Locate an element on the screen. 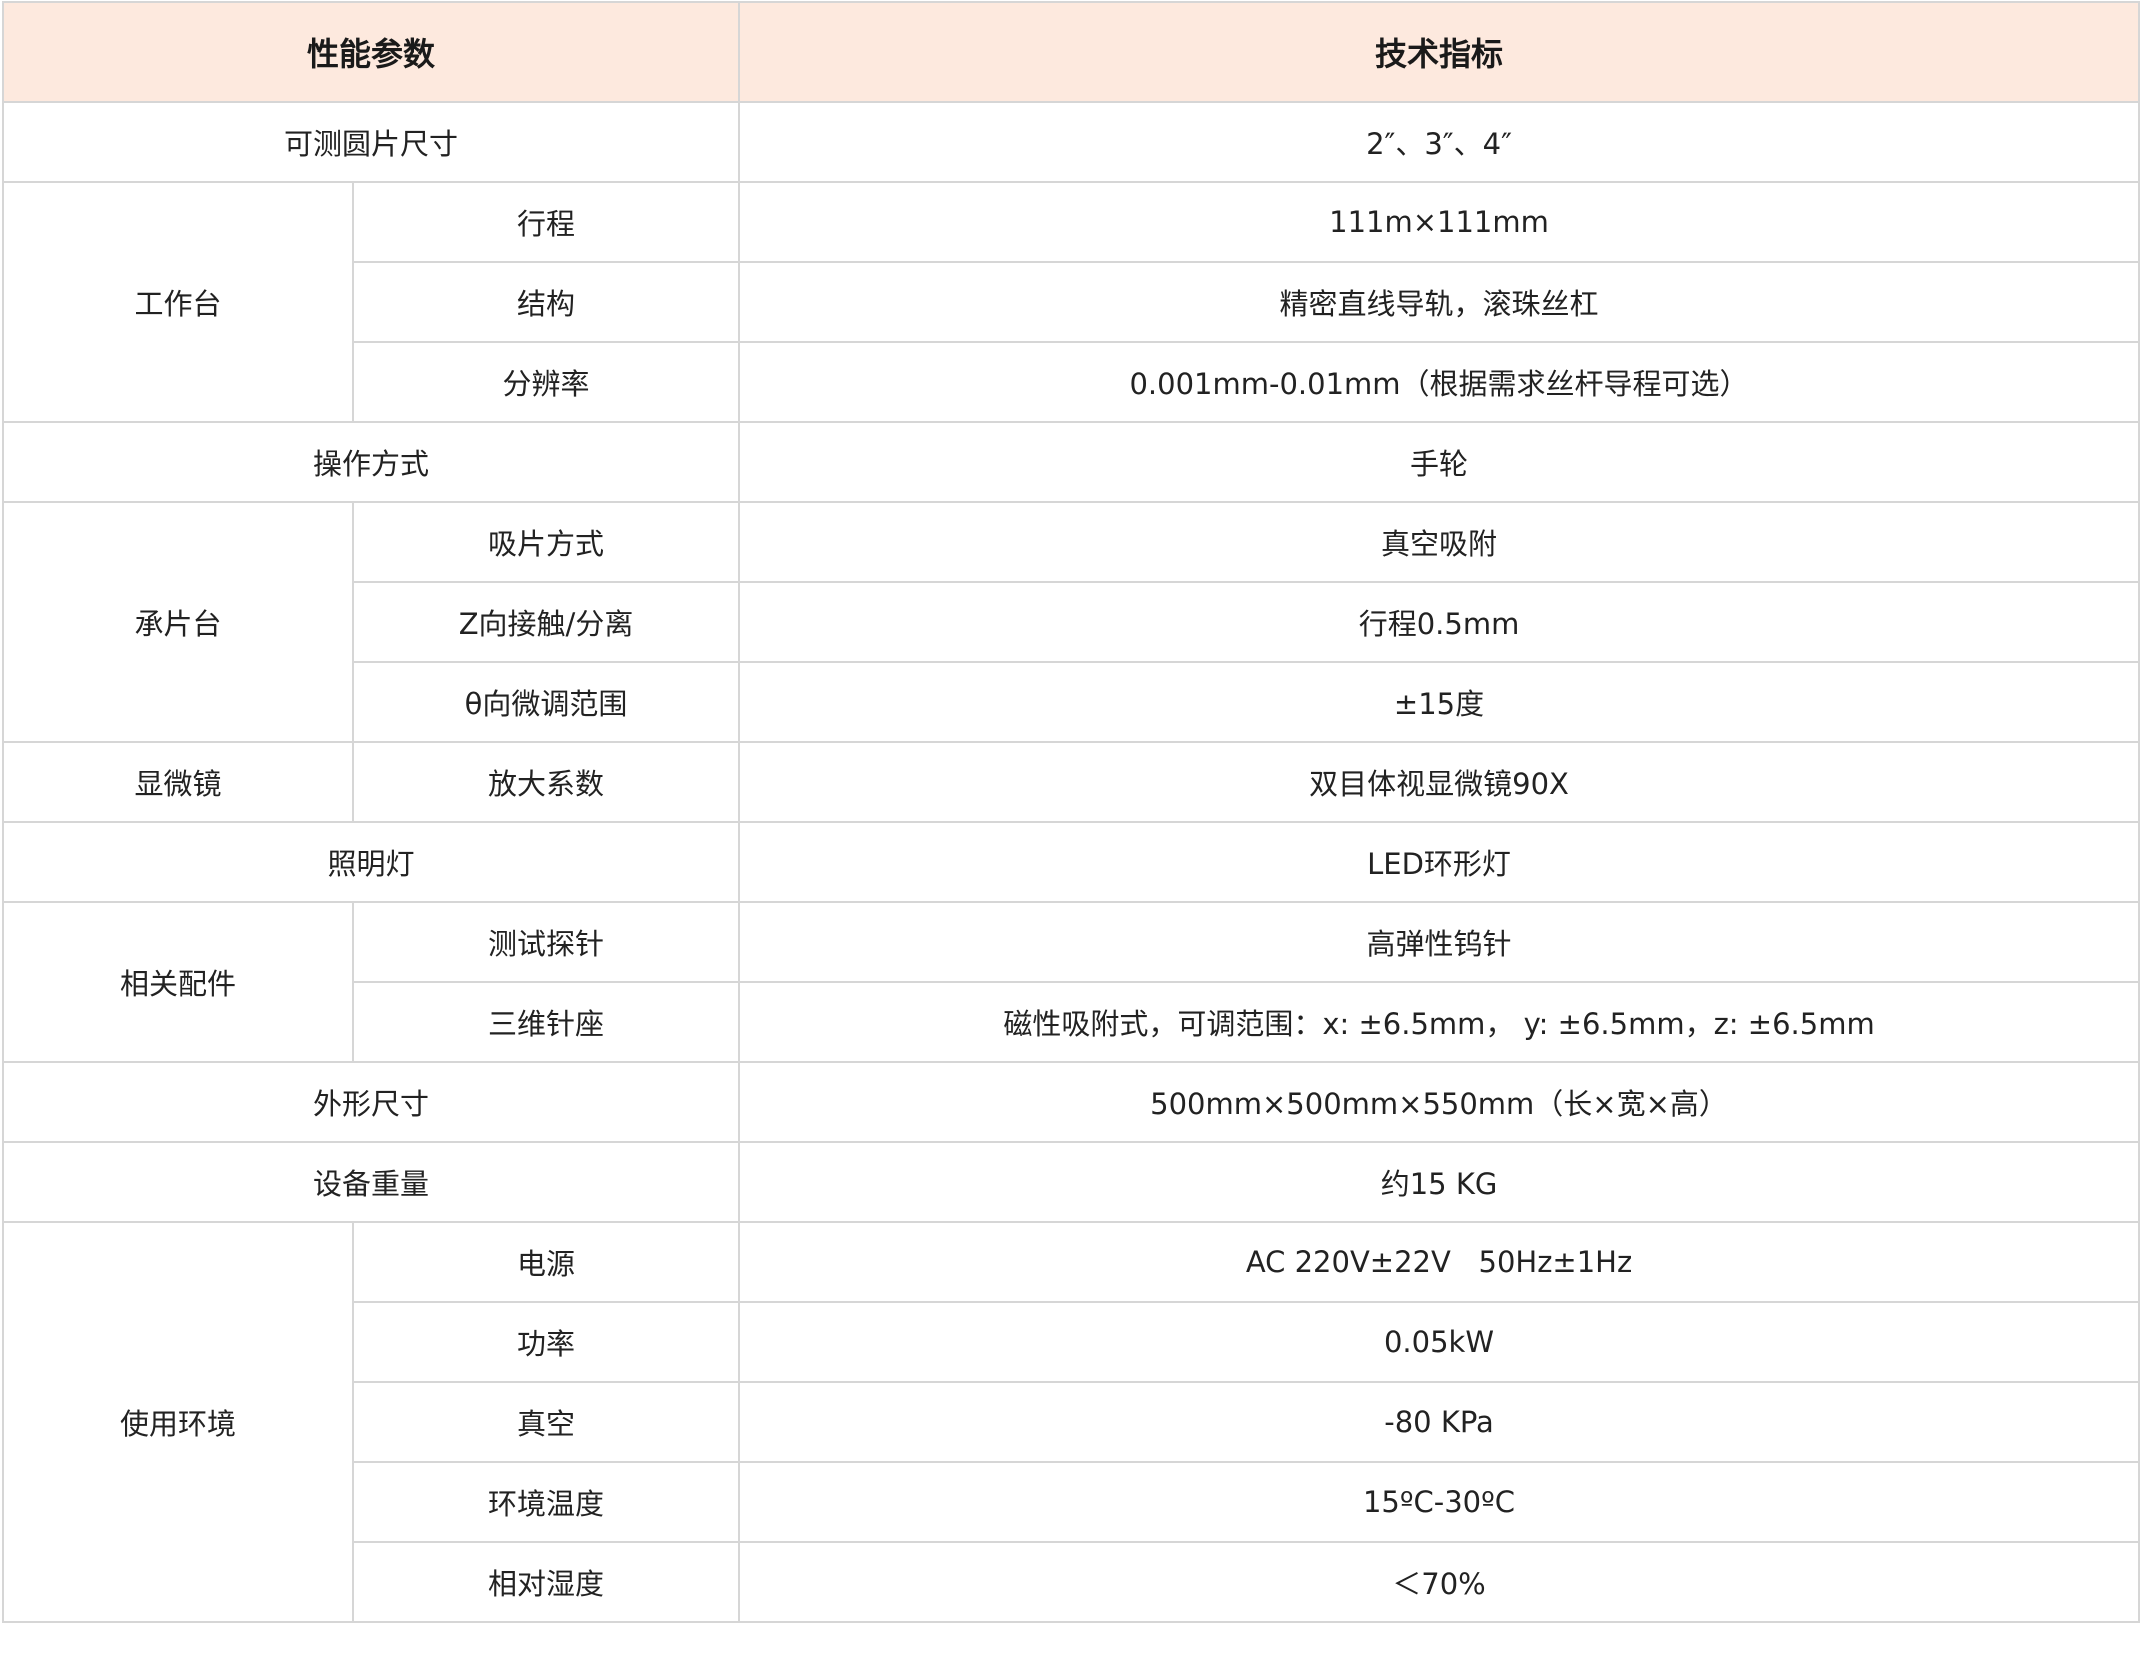 The width and height of the screenshot is (2140, 1662). param-group-cell: 照明灯 is located at coordinates (371, 862).